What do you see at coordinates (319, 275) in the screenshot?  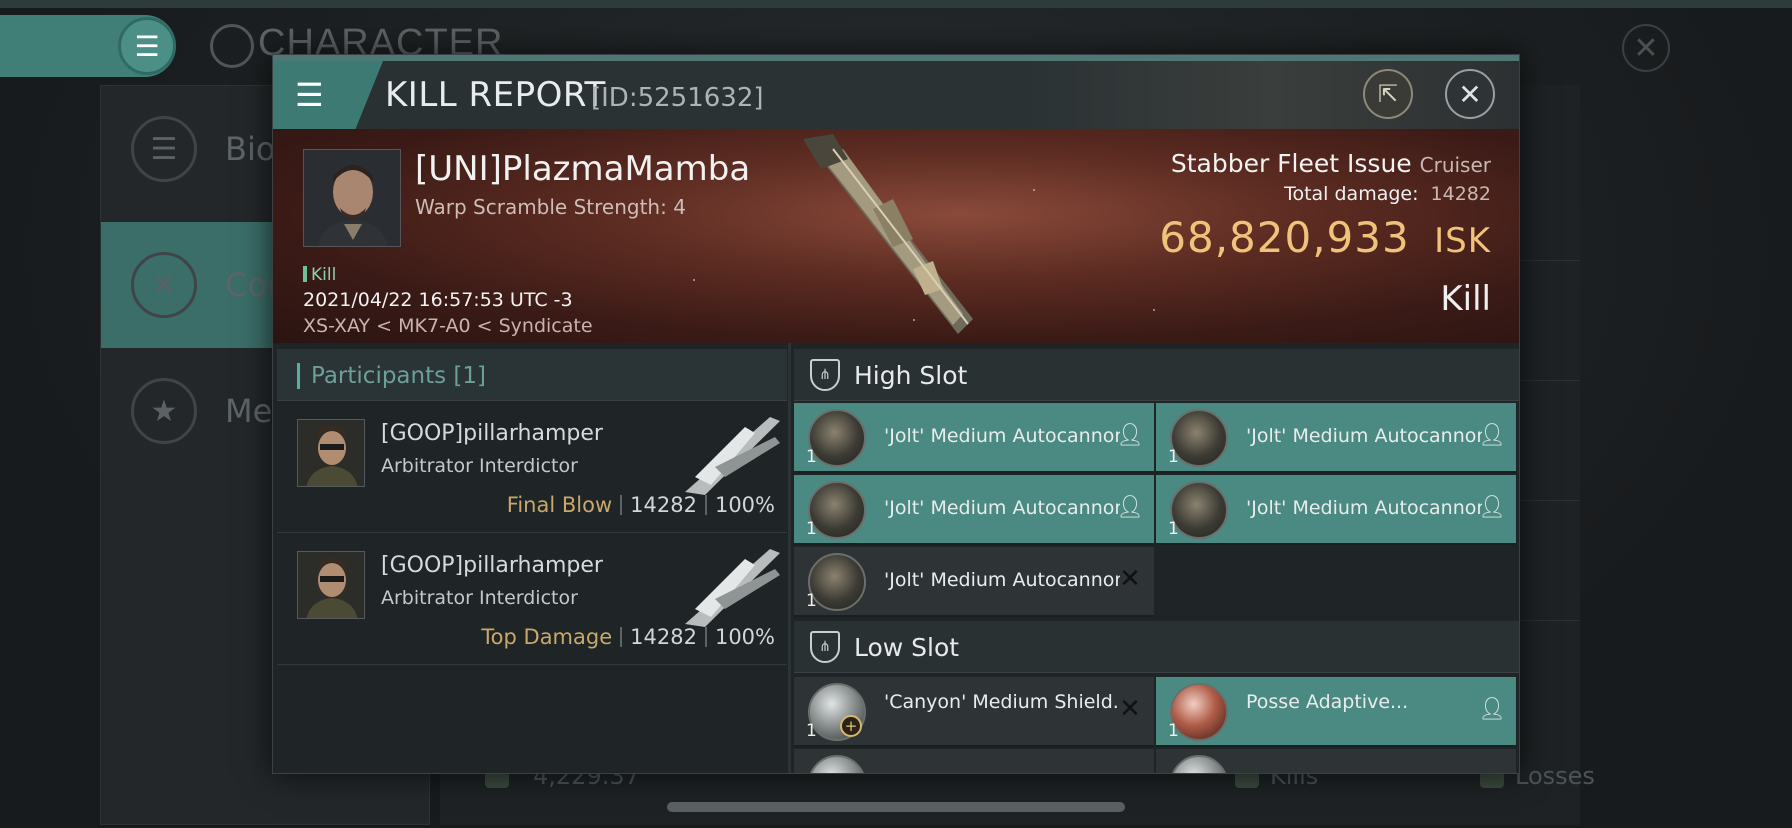 I see `kill-tag: Kill` at bounding box center [319, 275].